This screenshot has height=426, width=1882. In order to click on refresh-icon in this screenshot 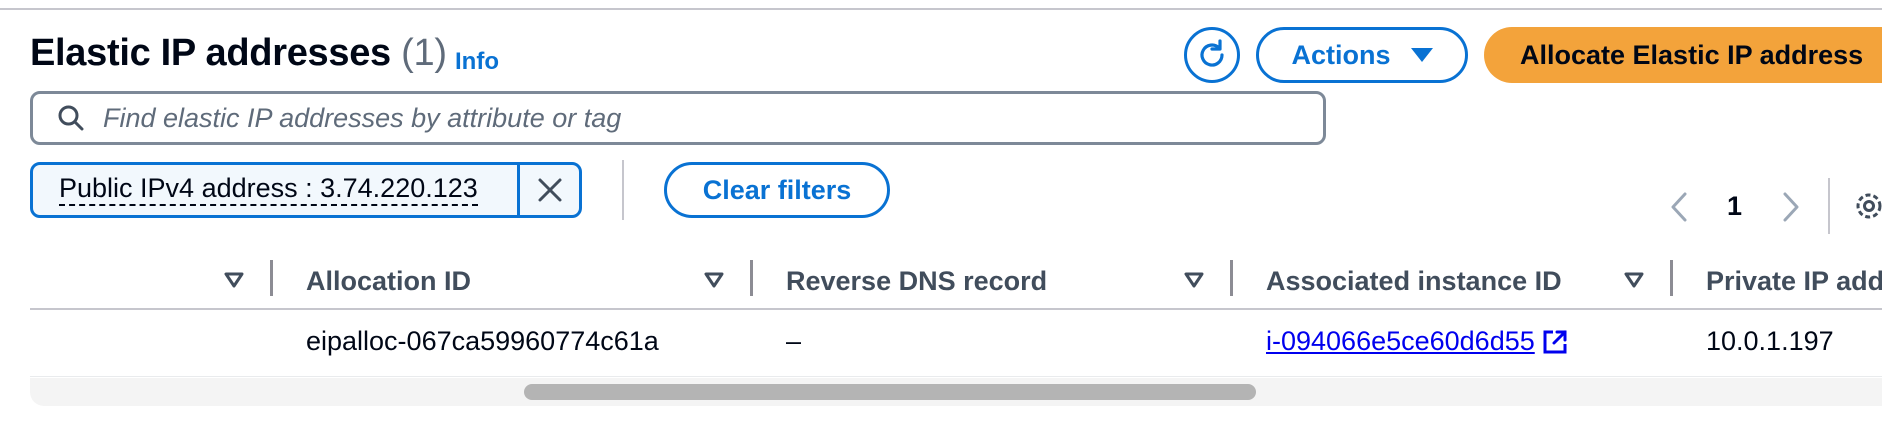, I will do `click(1212, 53)`.